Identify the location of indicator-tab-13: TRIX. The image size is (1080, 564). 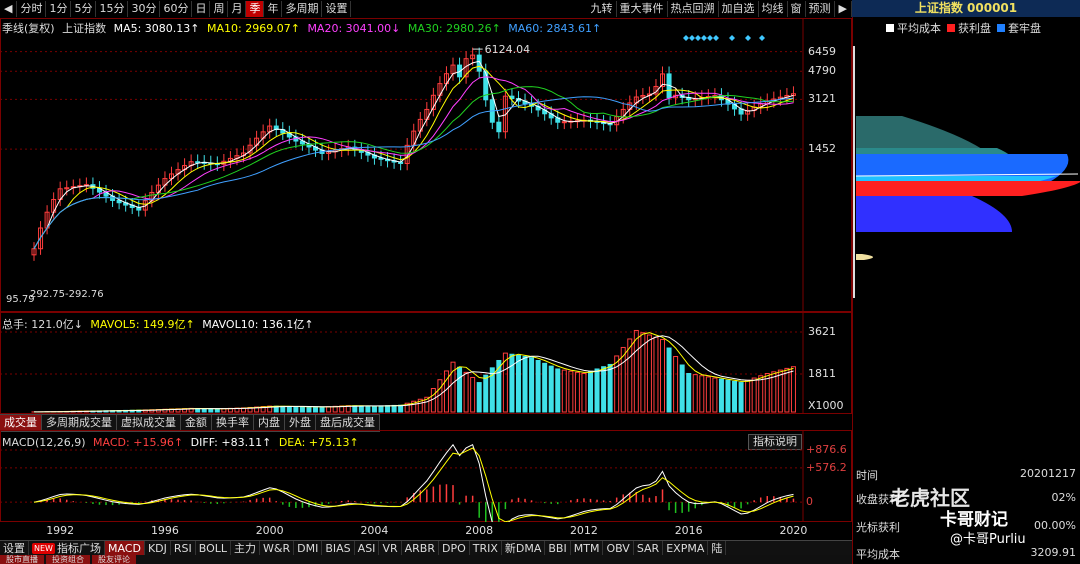
(486, 548).